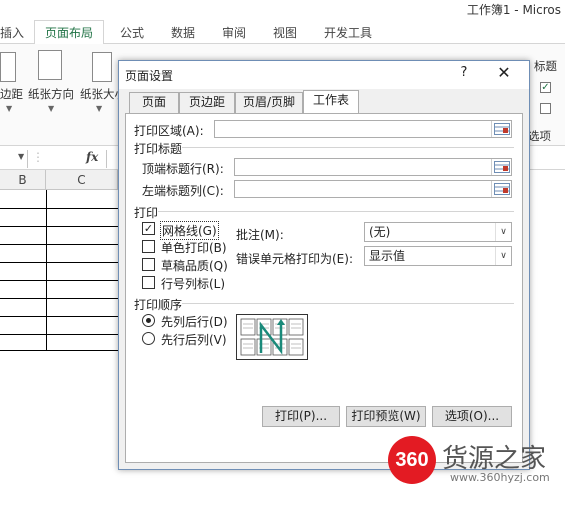 The image size is (565, 515). I want to click on draft-quality-checkbox, so click(148, 264).